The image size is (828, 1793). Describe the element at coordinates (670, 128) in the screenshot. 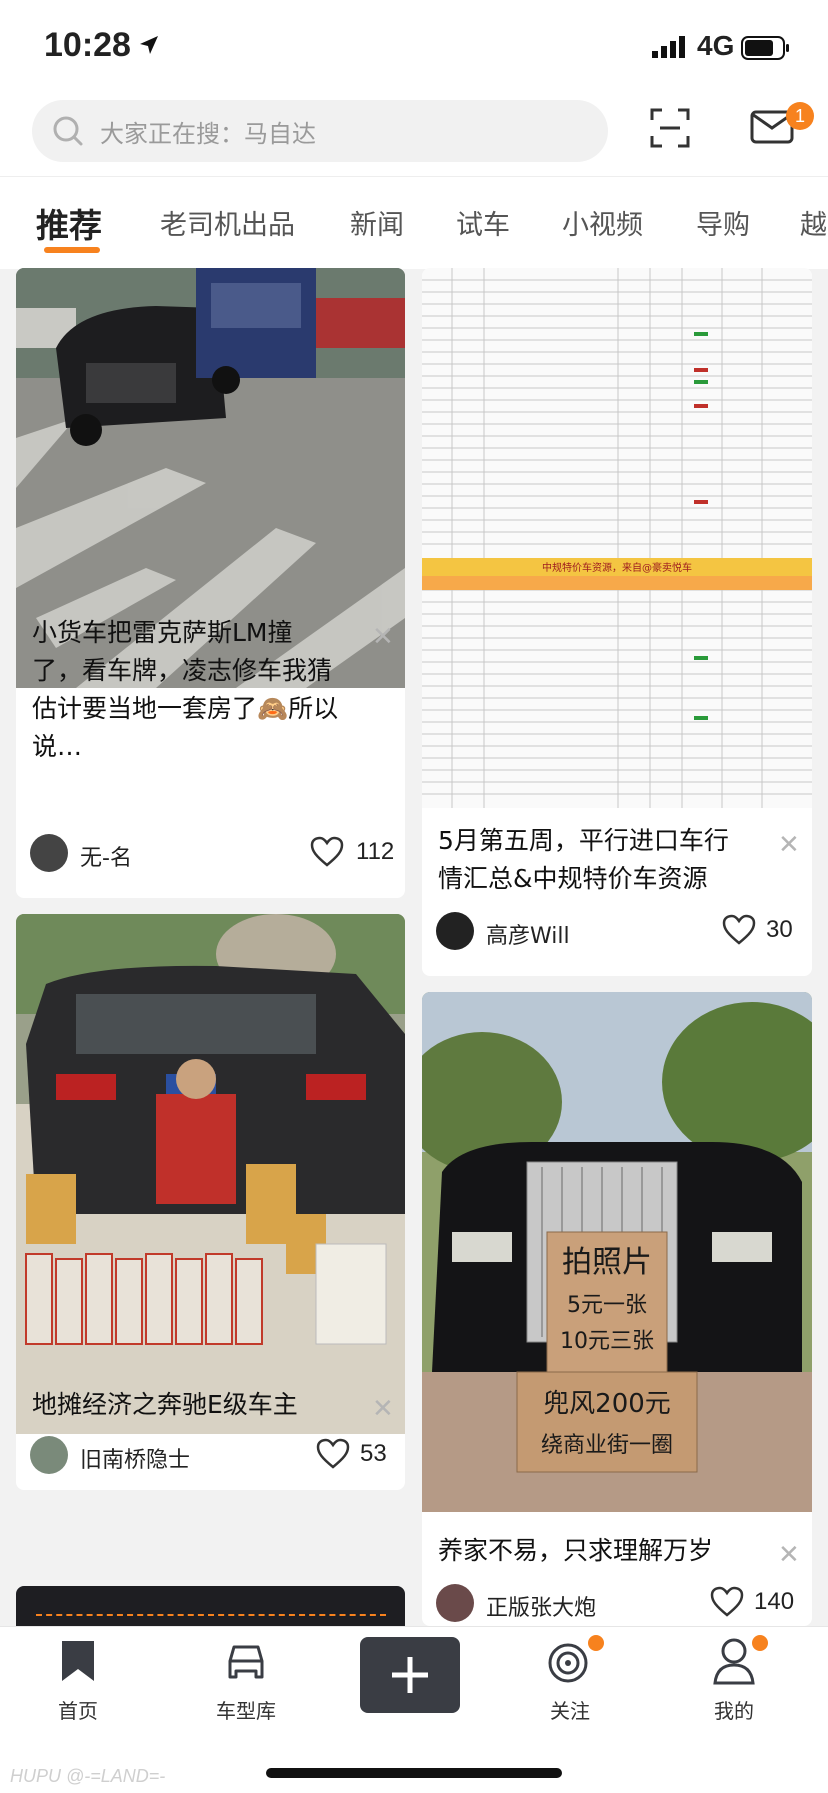

I see `scan-icon` at that location.